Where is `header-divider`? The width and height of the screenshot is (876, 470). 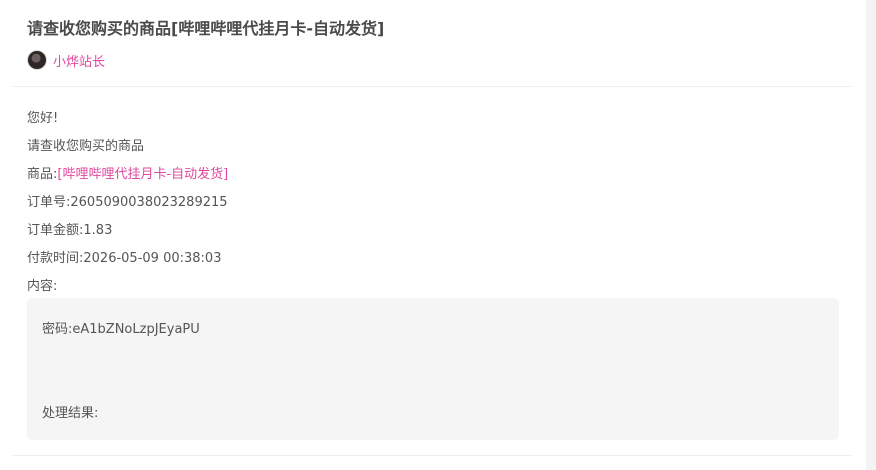
header-divider is located at coordinates (432, 86).